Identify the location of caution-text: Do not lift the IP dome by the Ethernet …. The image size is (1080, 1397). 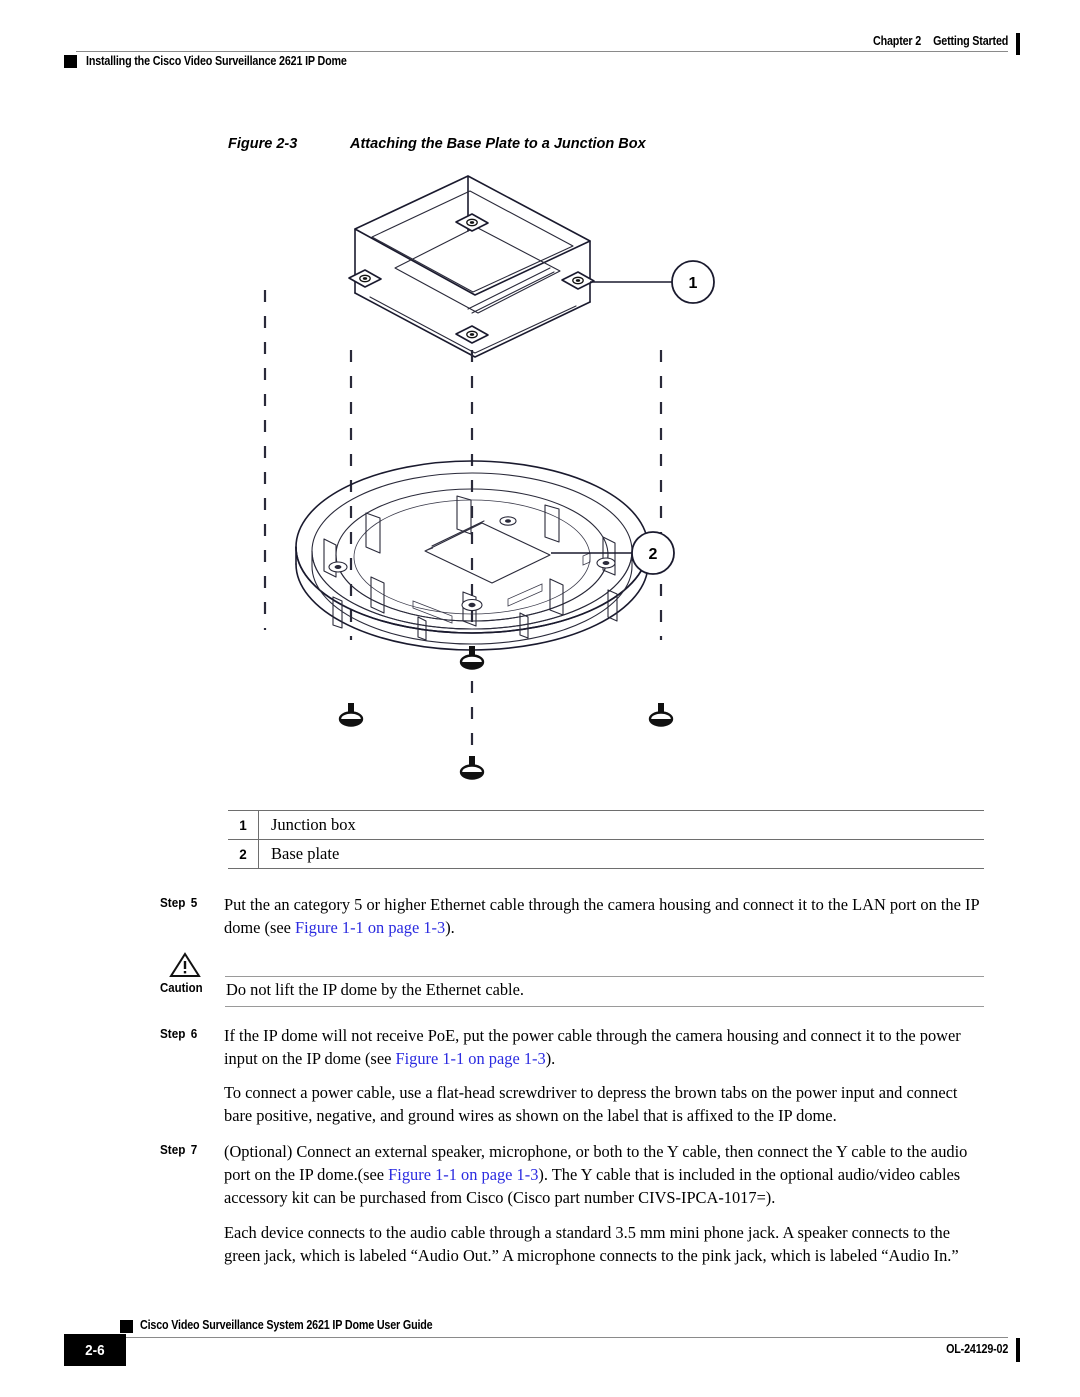
(375, 989).